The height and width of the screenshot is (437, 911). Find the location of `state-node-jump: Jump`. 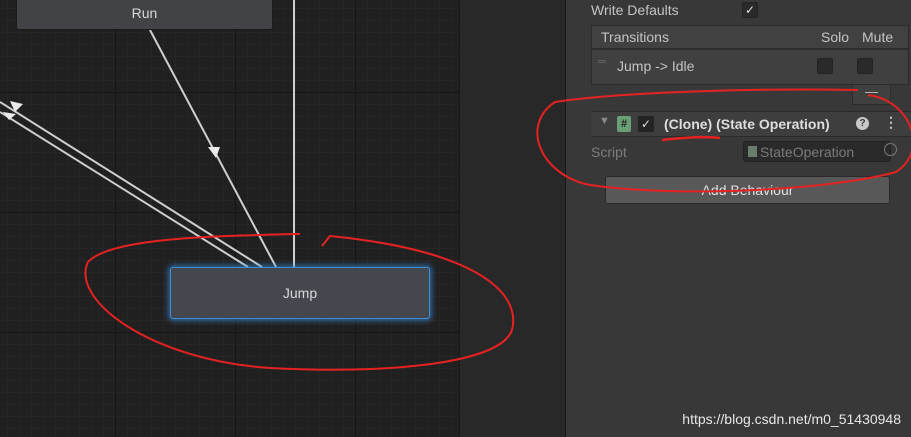

state-node-jump: Jump is located at coordinates (300, 293).